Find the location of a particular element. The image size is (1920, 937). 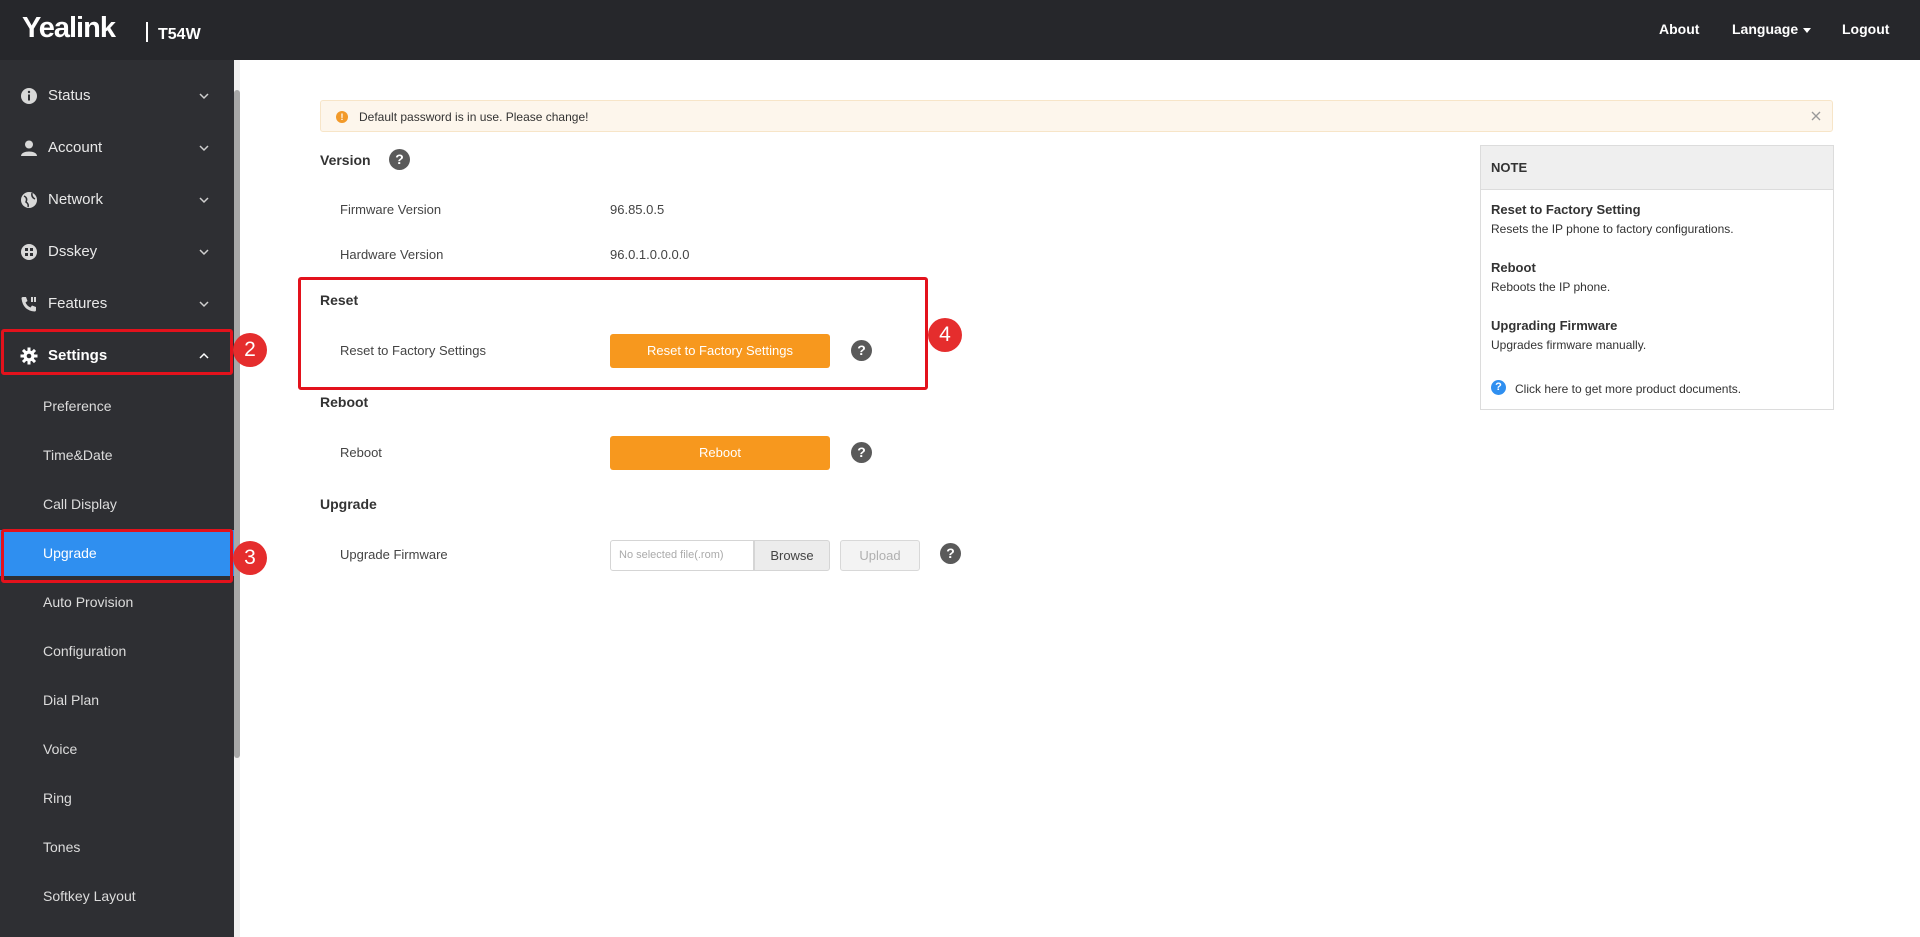

sidebar-subitem-auto-provision: Auto Provision is located at coordinates (117, 602).